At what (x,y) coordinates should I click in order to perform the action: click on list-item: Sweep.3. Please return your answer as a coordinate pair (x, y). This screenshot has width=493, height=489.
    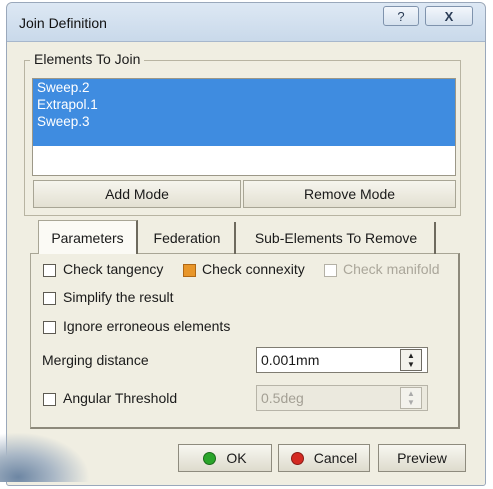
    Looking at the image, I should click on (244, 121).